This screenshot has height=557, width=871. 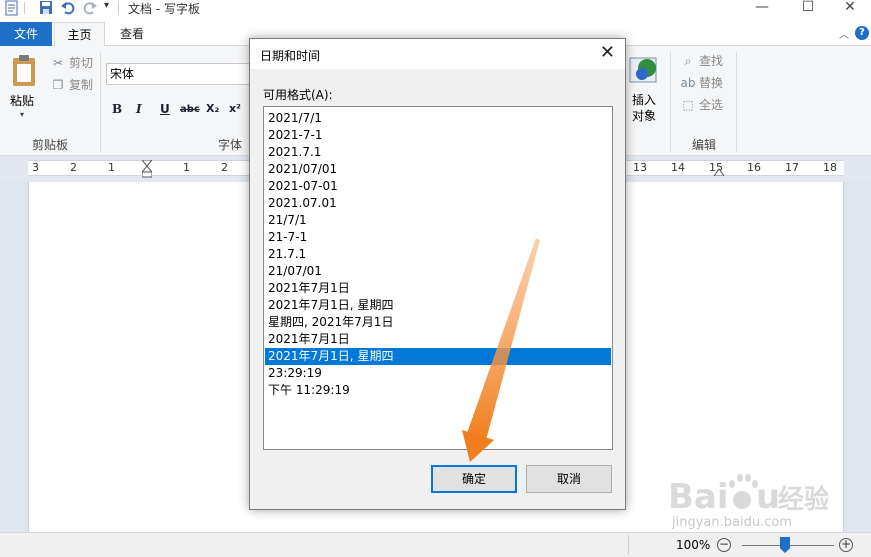 I want to click on maximize-button: ☐, so click(x=808, y=9).